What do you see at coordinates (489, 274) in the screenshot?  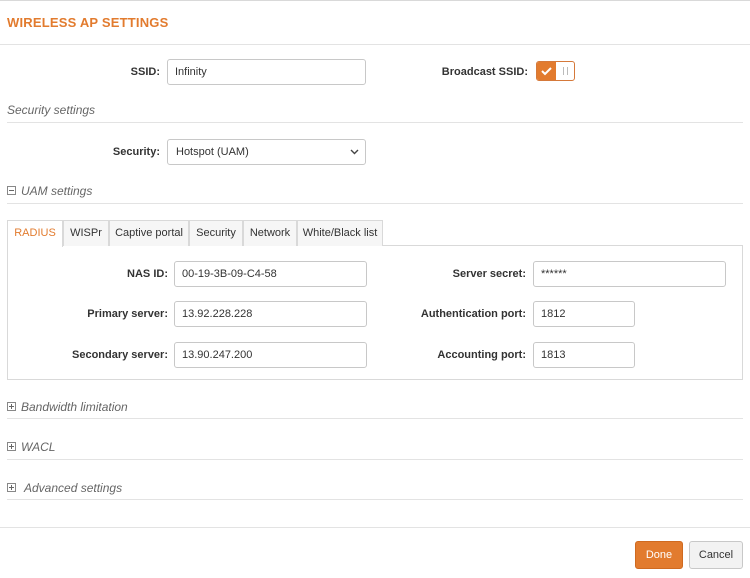 I see `server-secret-label: Server secret:` at bounding box center [489, 274].